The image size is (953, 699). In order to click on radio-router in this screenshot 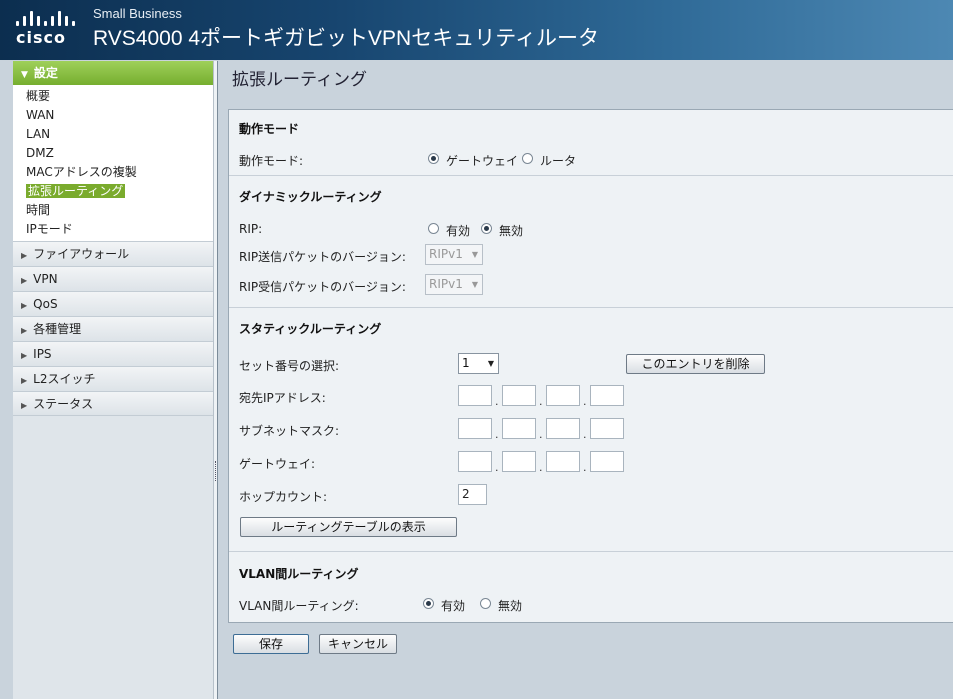, I will do `click(527, 158)`.